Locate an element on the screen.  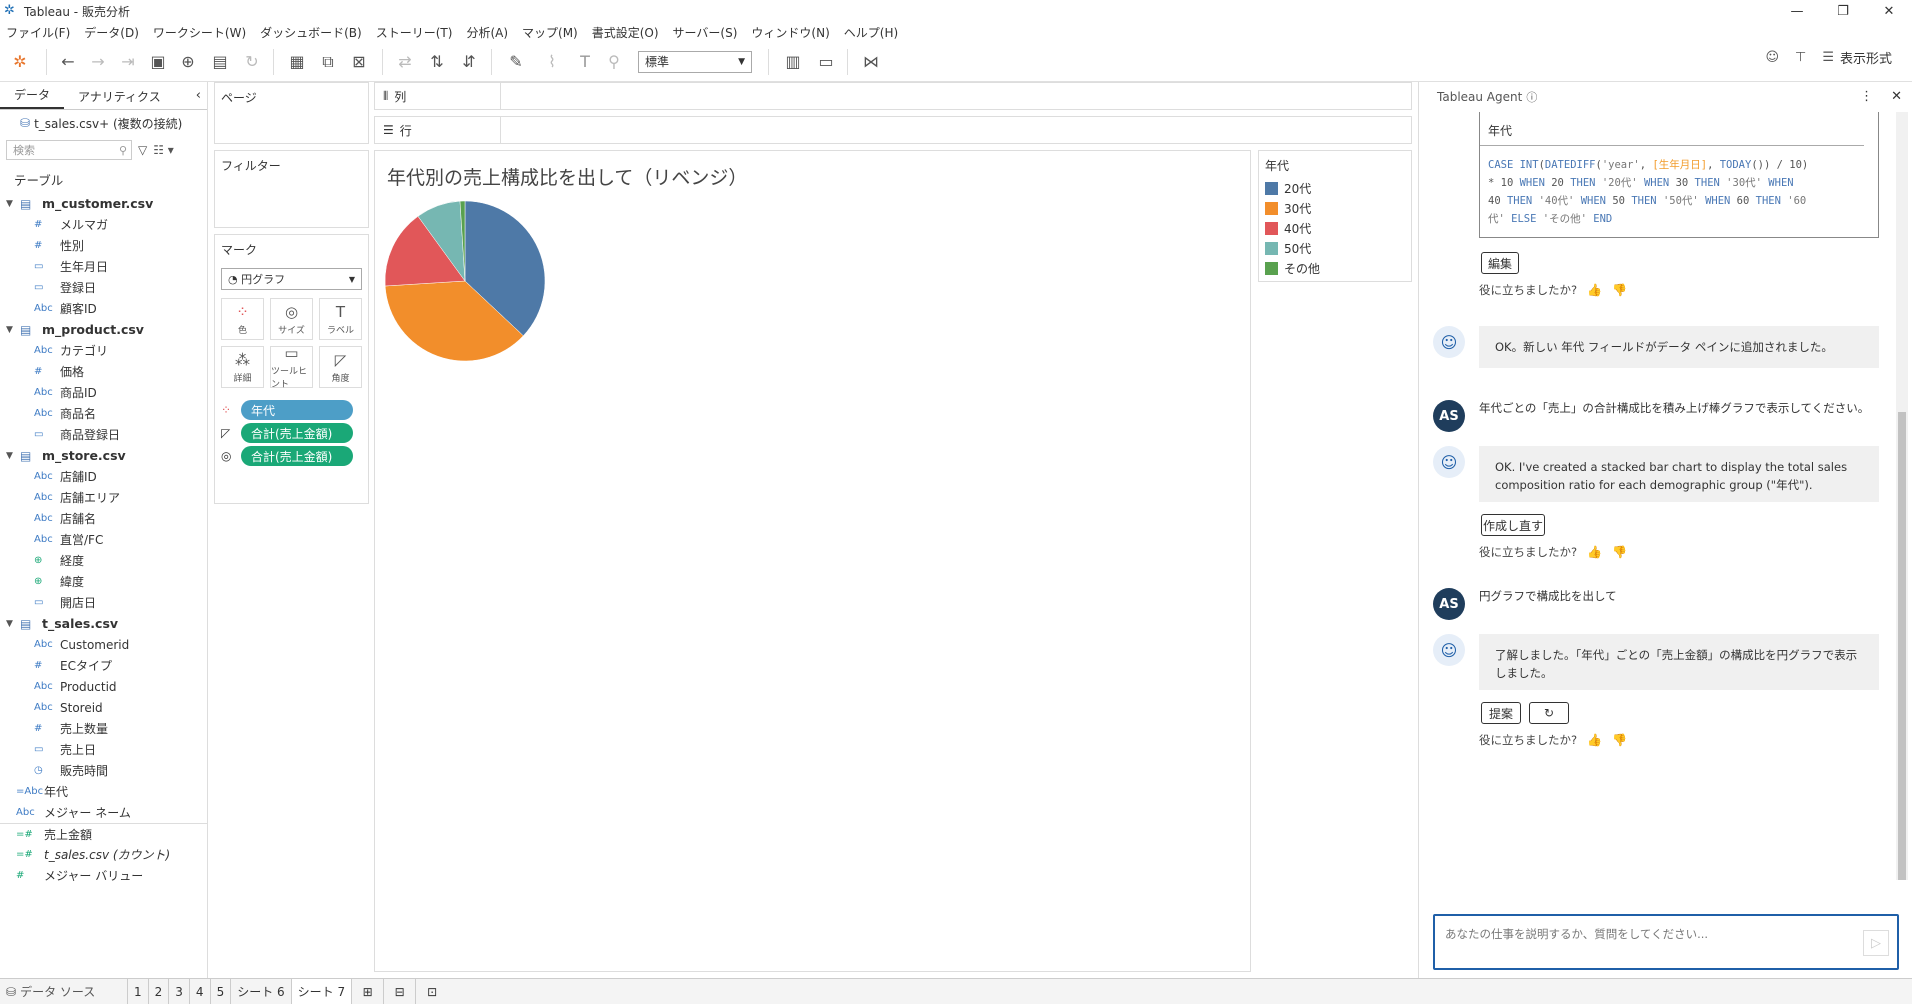
thumbs-up-icon: 👍 is located at coordinates (1594, 552).